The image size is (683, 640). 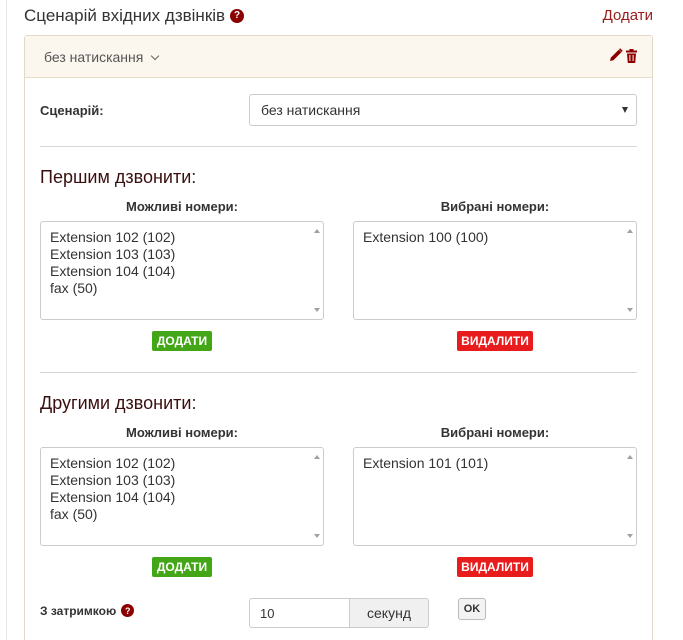 What do you see at coordinates (155, 56) in the screenshot?
I see `chevron-down-icon` at bounding box center [155, 56].